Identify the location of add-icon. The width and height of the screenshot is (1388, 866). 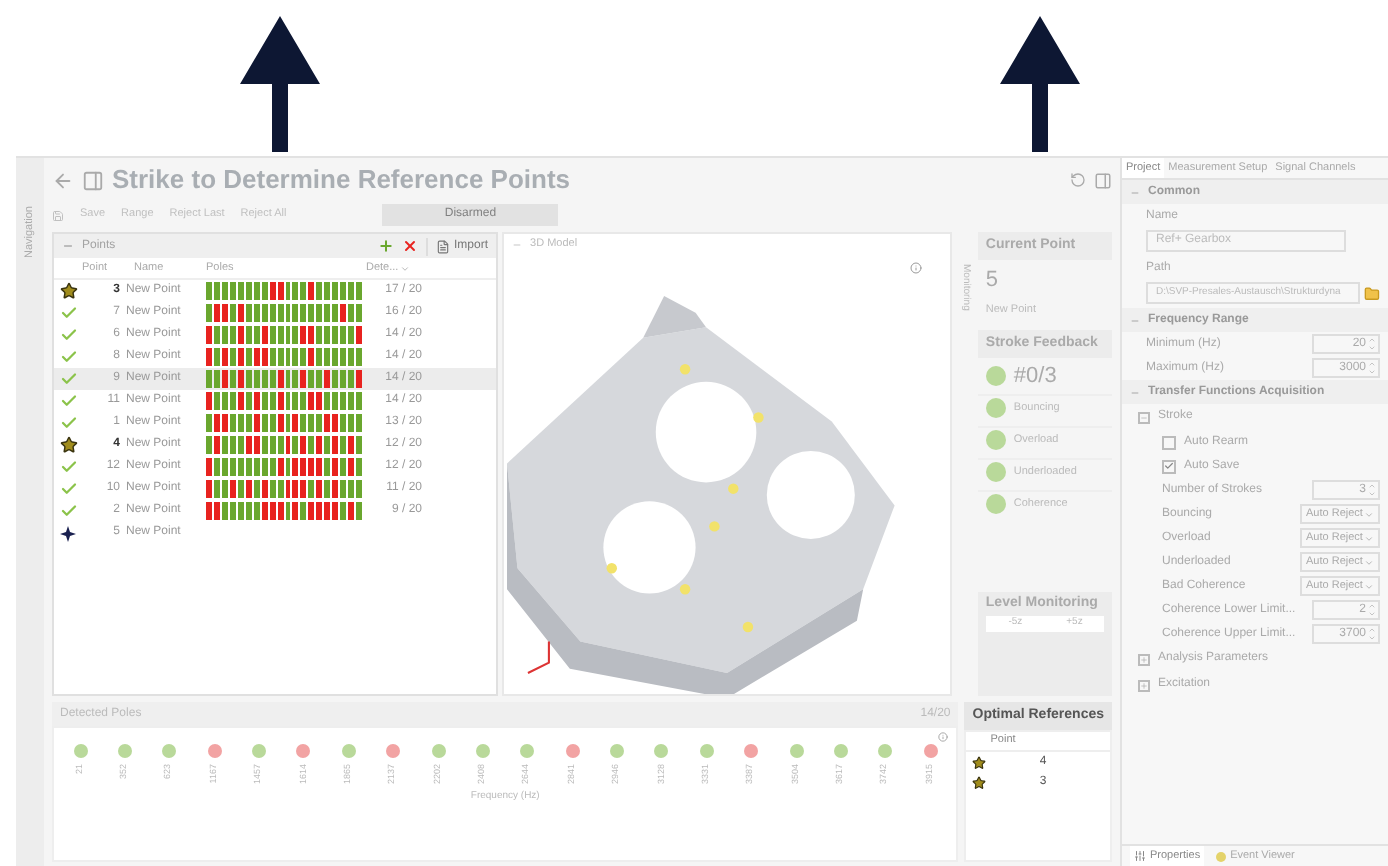
(386, 246).